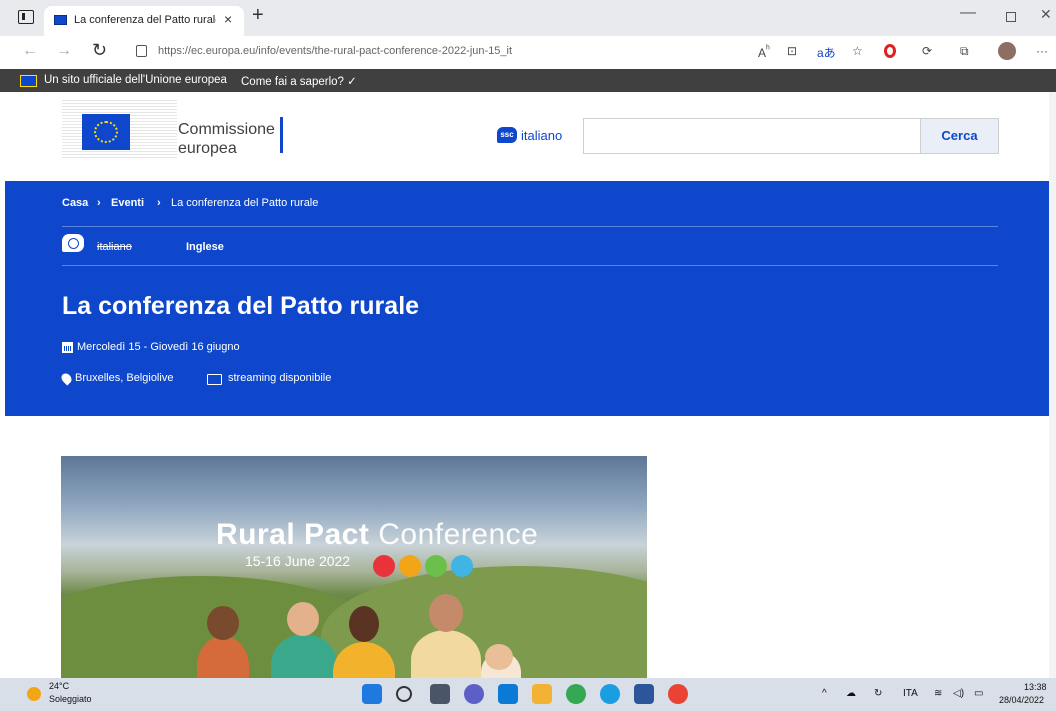 The height and width of the screenshot is (711, 1056). What do you see at coordinates (245, 203) in the screenshot?
I see `breadcrumb-current: La conferenza del Patto rurale` at bounding box center [245, 203].